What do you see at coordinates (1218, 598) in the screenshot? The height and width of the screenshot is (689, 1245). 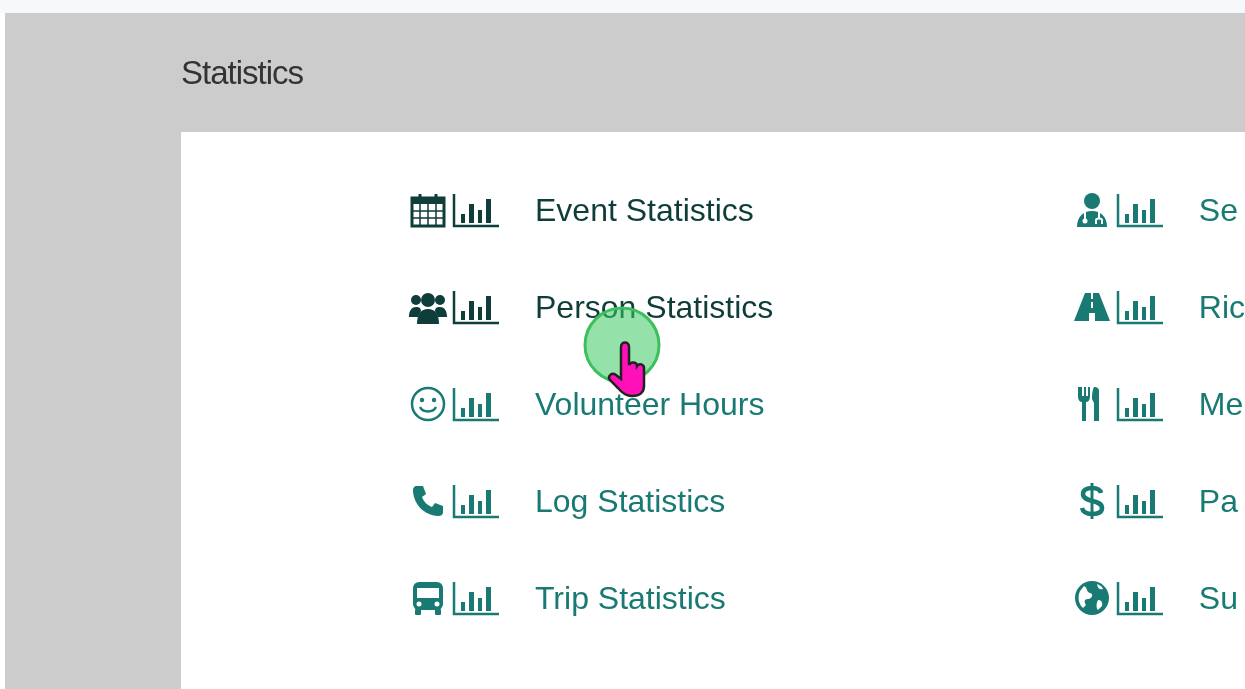 I see `statistics-link: Su` at bounding box center [1218, 598].